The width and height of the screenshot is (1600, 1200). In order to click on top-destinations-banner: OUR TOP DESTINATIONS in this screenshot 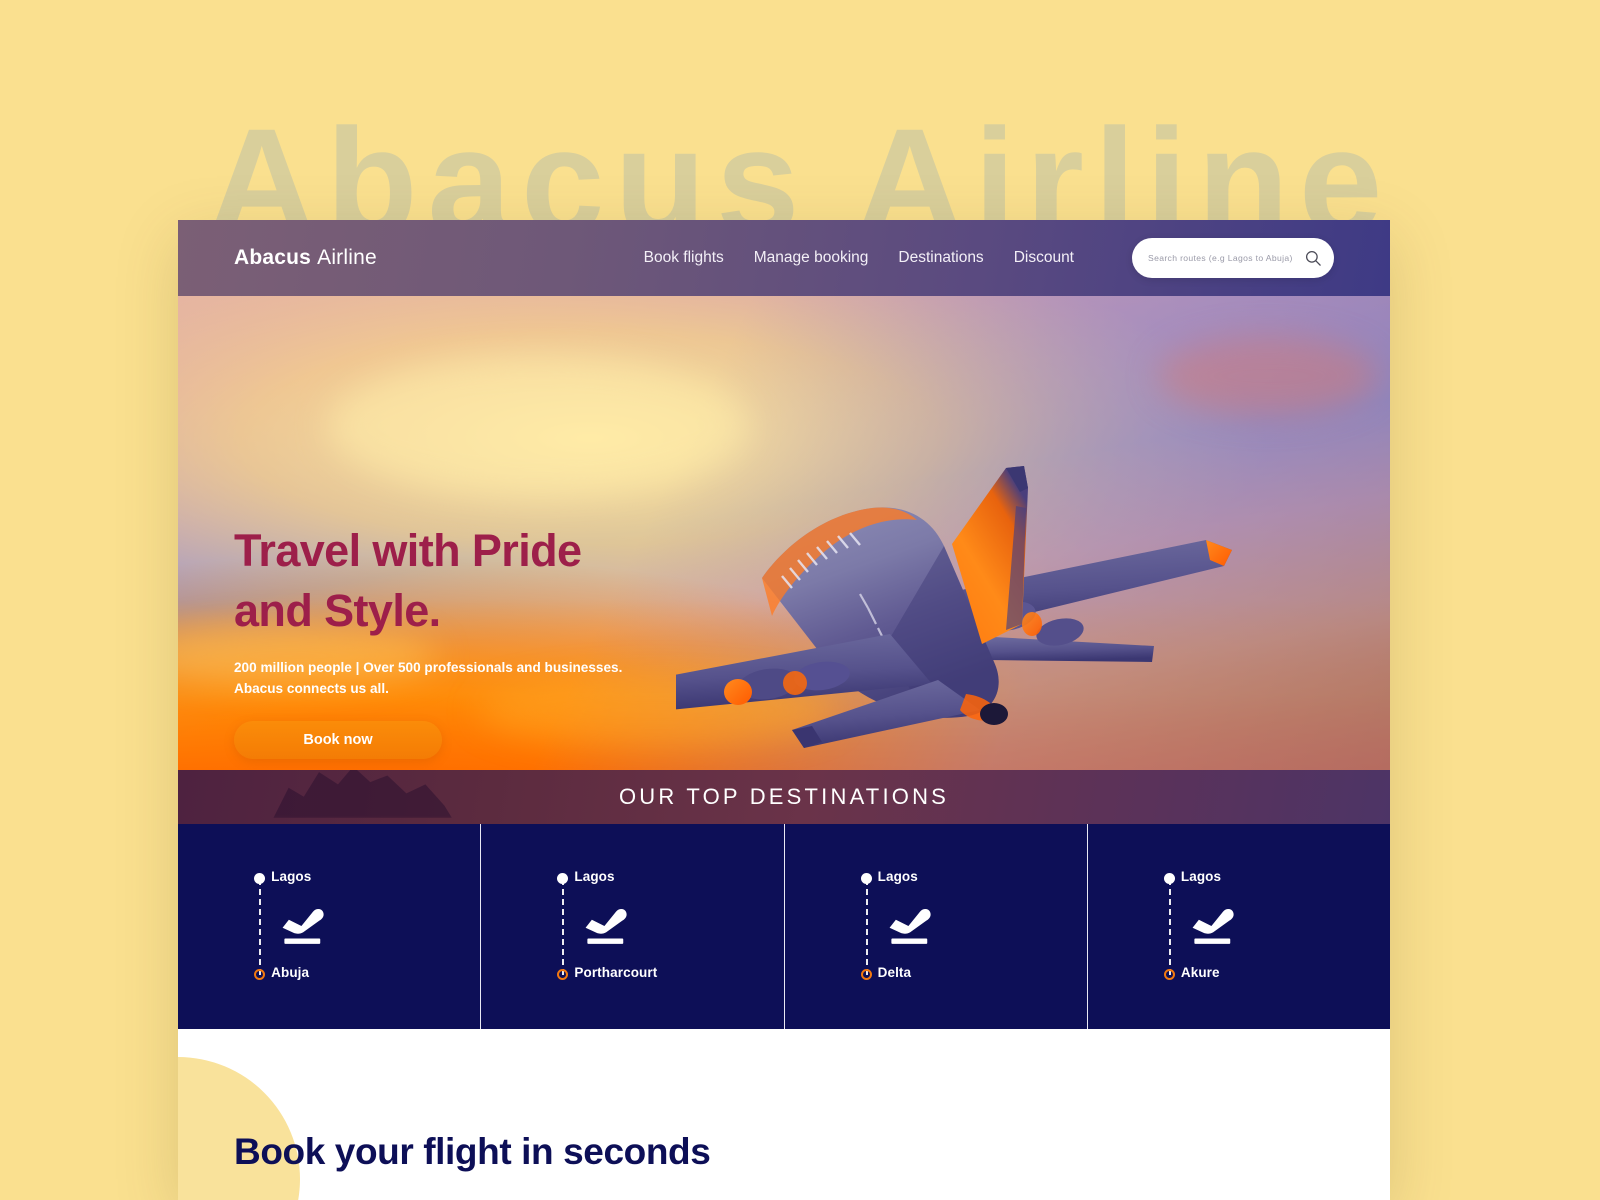, I will do `click(784, 797)`.